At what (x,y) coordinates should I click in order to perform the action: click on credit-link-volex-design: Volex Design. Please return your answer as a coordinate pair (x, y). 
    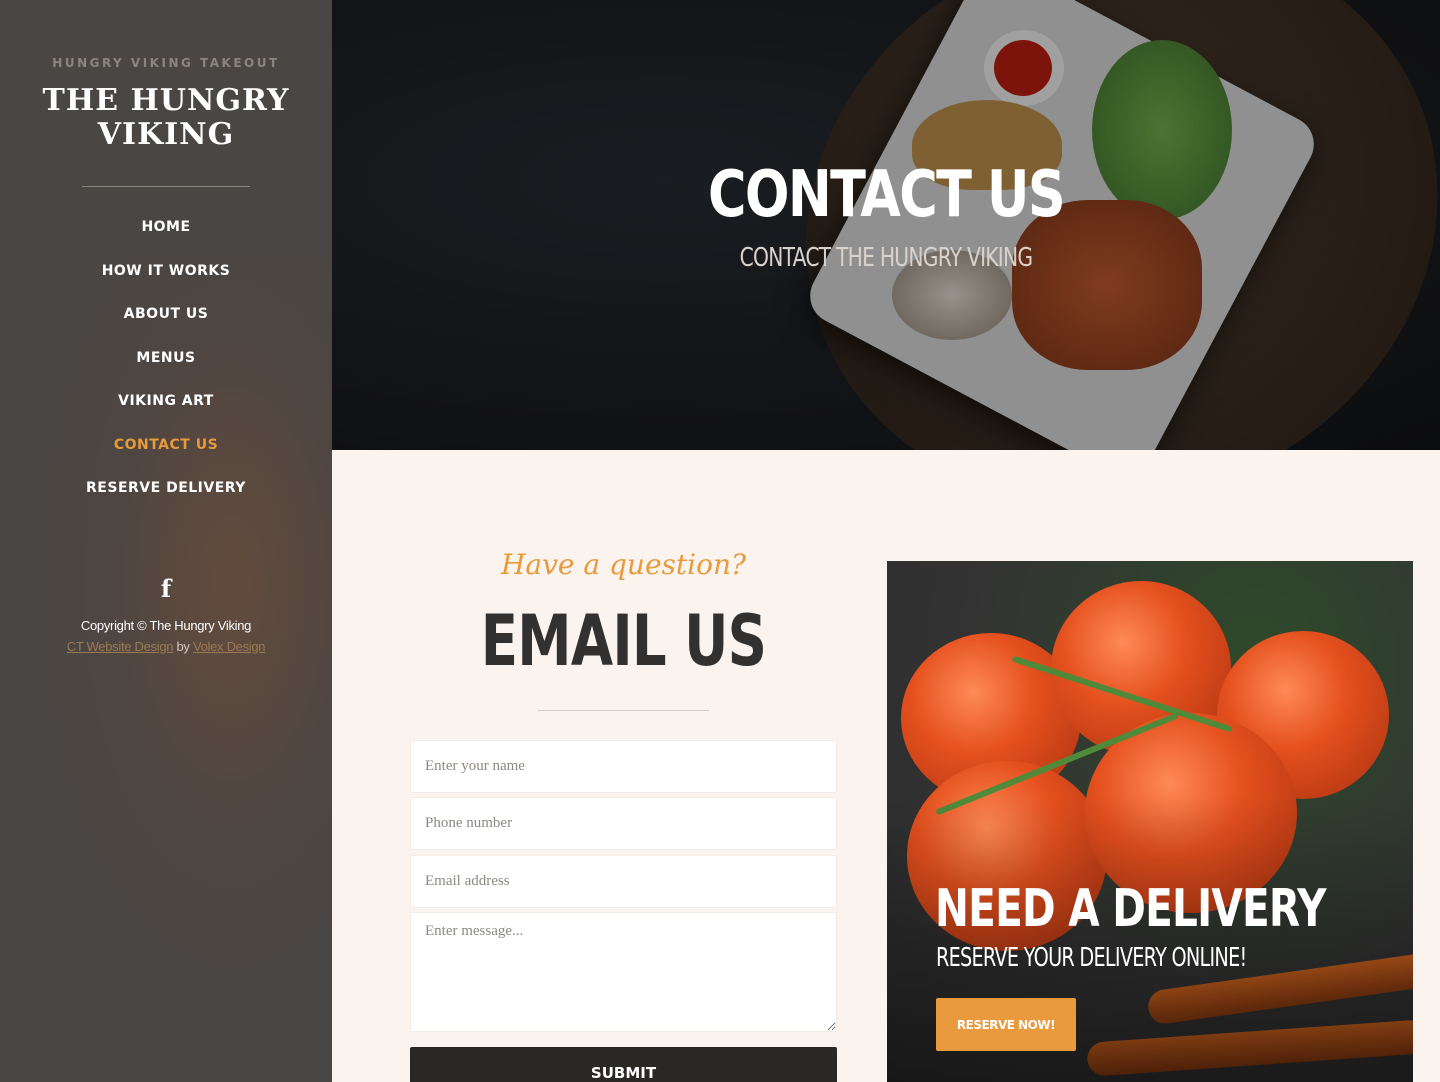
    Looking at the image, I should click on (229, 646).